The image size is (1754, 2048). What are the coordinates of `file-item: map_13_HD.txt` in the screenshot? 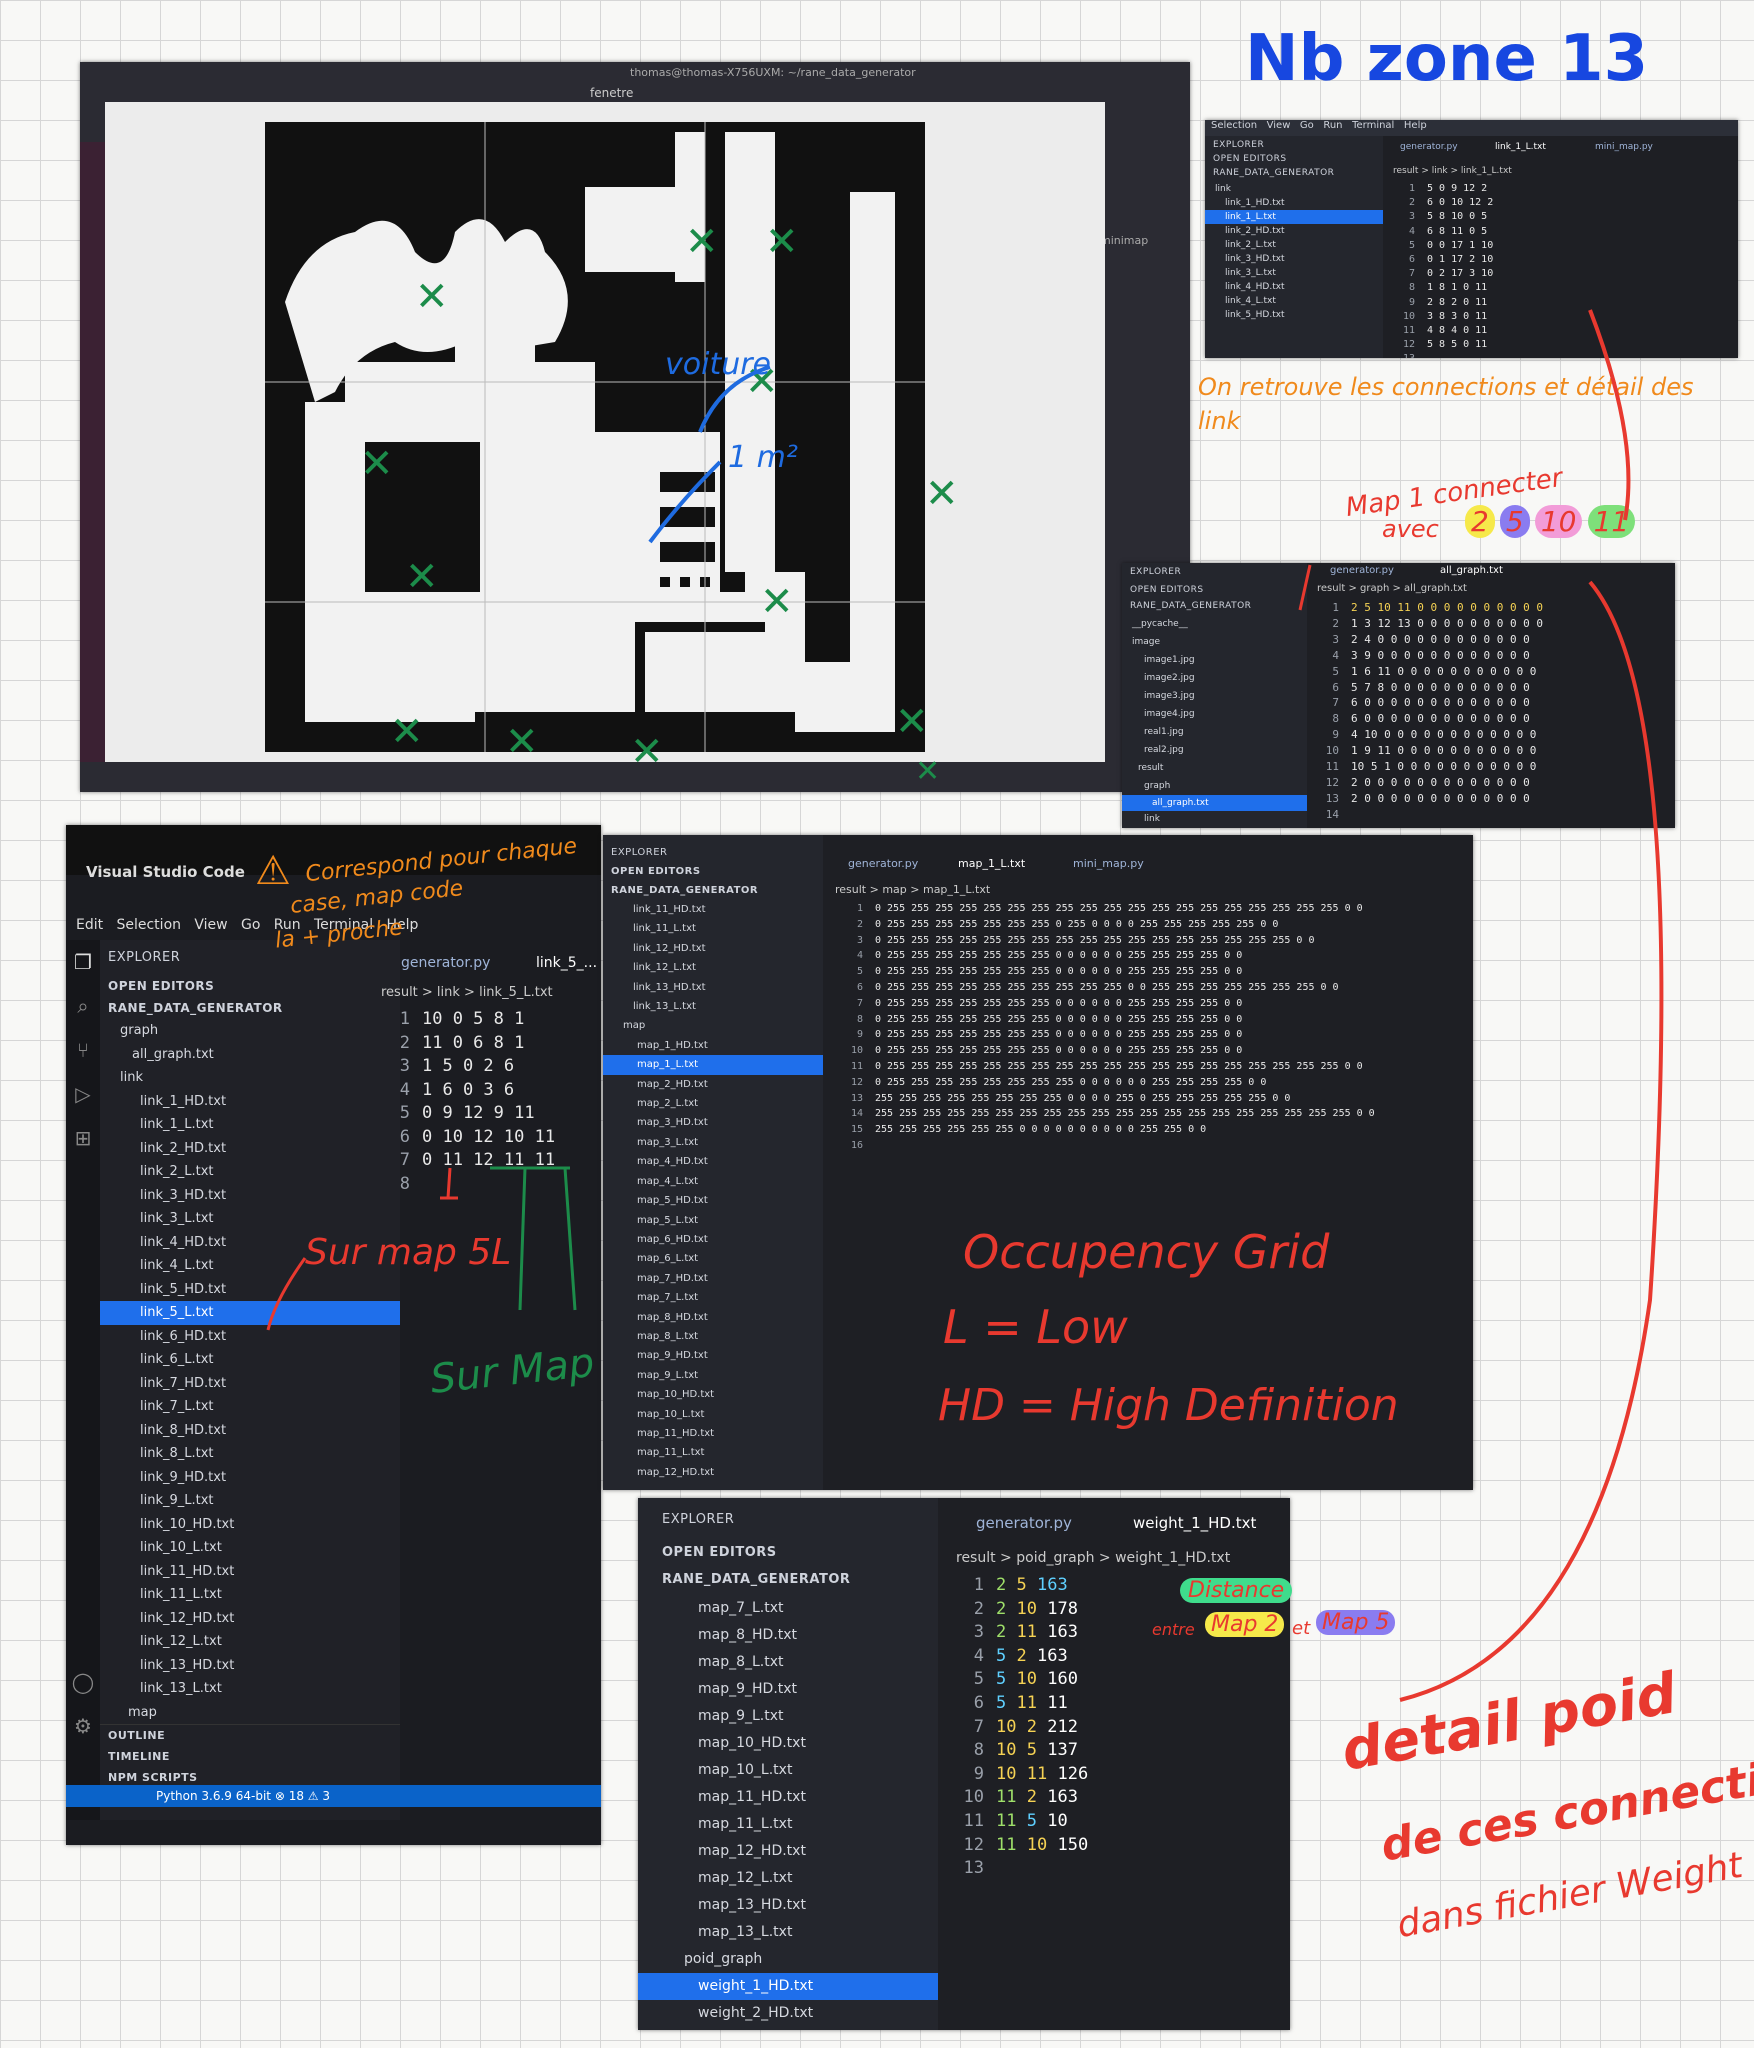 It's located at (788, 1905).